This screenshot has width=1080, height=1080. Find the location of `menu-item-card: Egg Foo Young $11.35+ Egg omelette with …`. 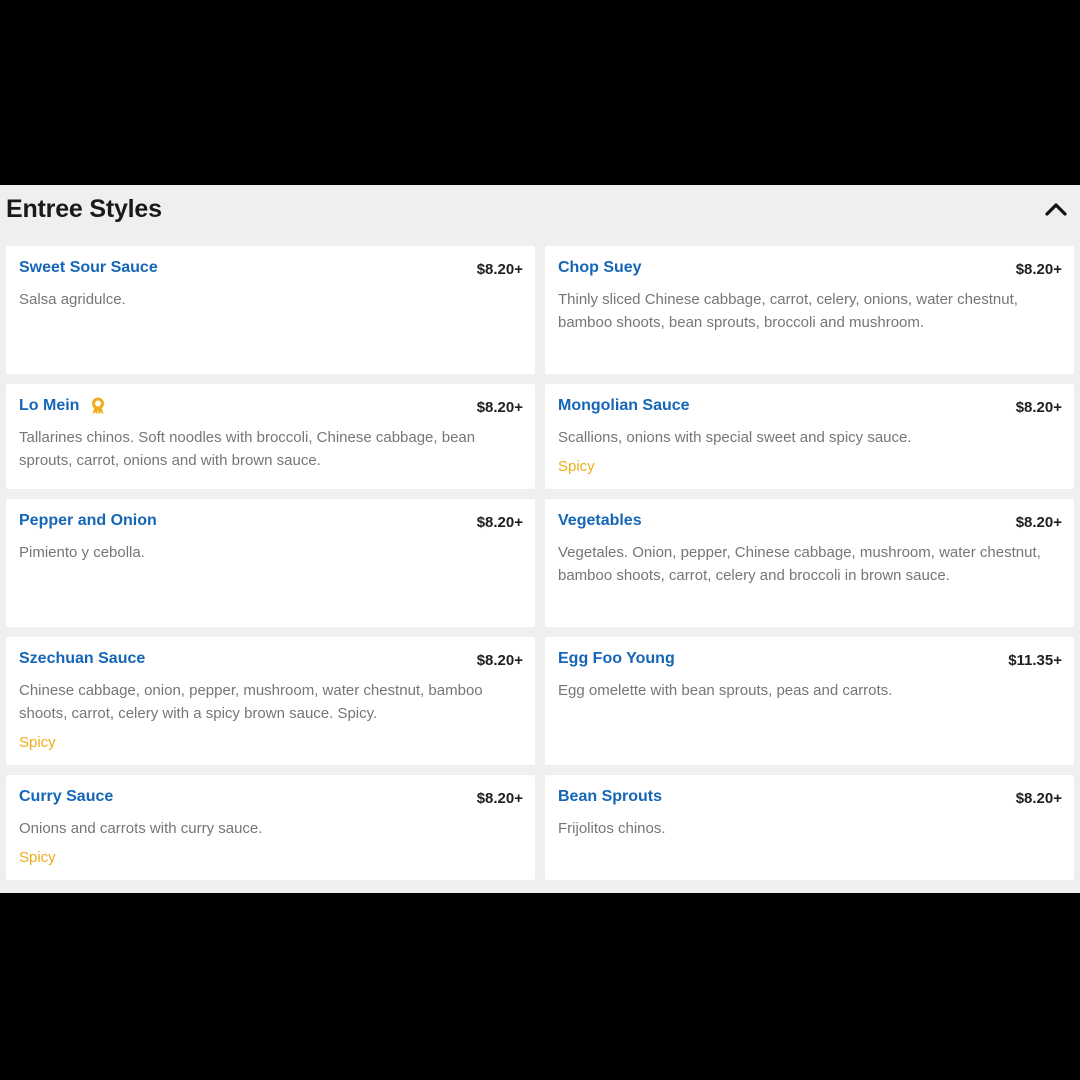

menu-item-card: Egg Foo Young $11.35+ Egg omelette with … is located at coordinates (809, 701).